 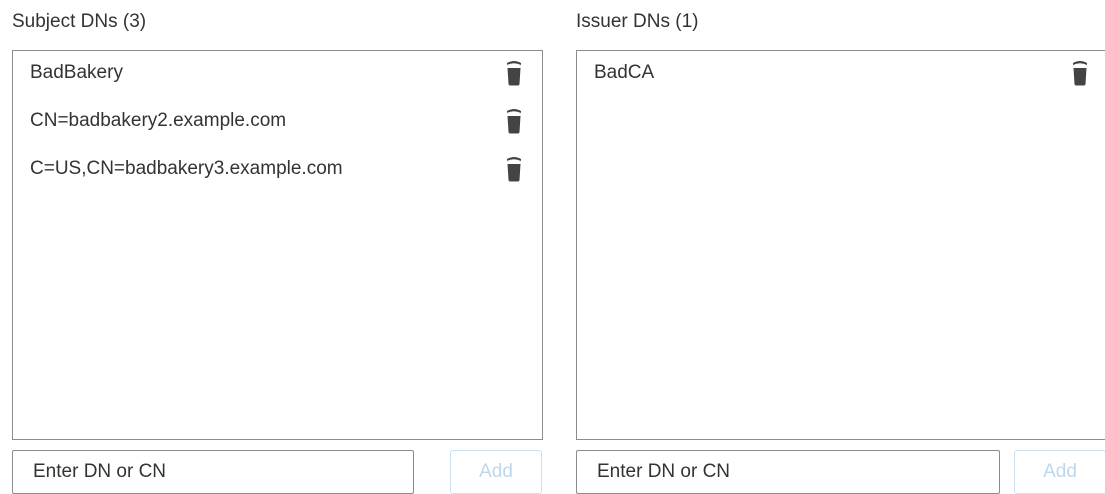 I want to click on subject-add-button: Add, so click(x=496, y=472).